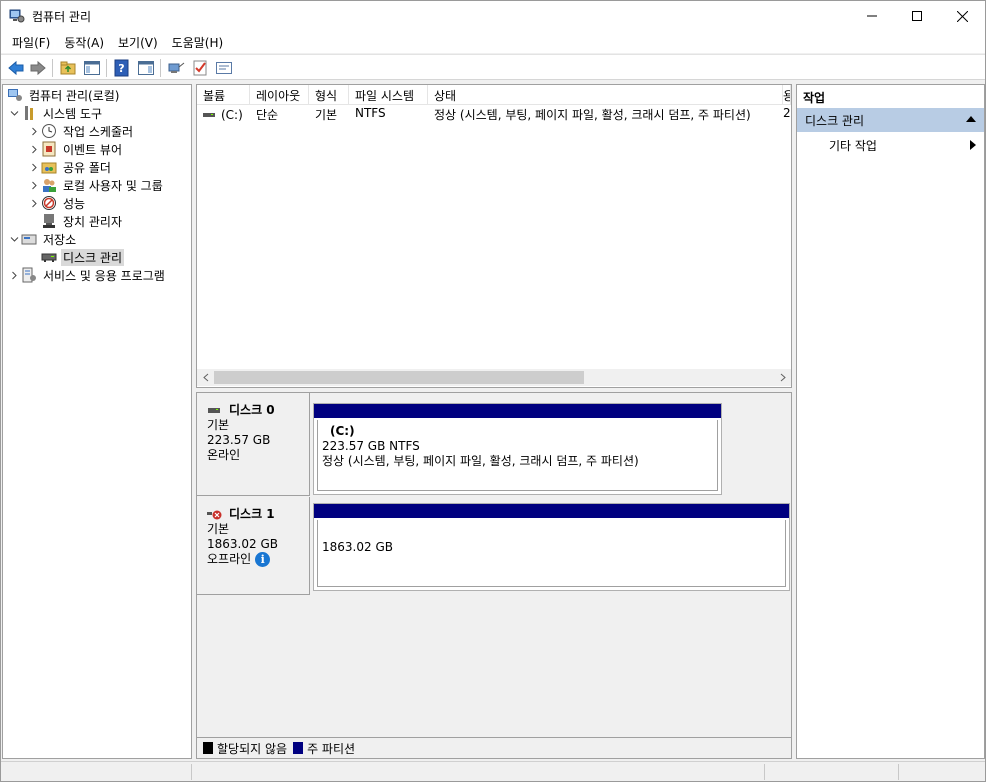  I want to click on tree-label-system-tools: 시스템 도구, so click(73, 113).